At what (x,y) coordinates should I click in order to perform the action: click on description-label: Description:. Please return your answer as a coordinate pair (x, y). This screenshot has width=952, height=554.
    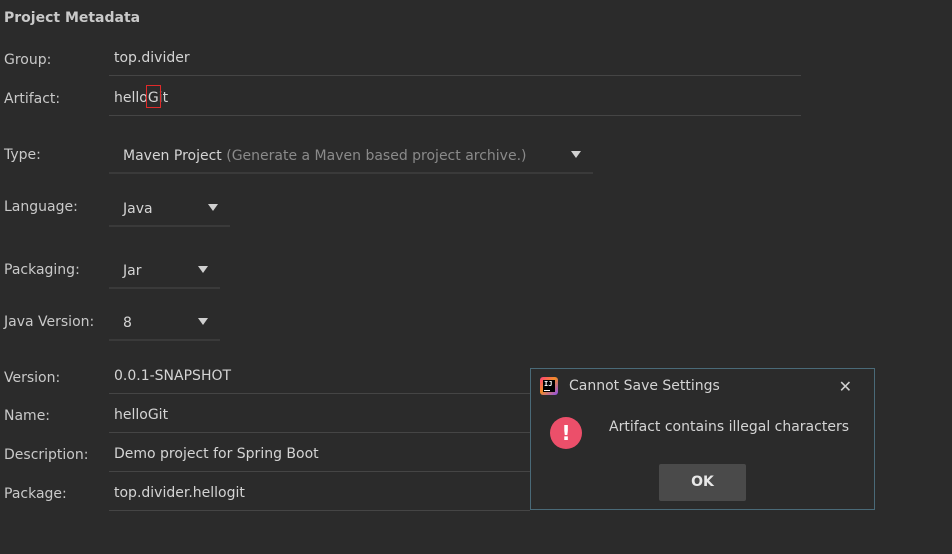
    Looking at the image, I should click on (46, 455).